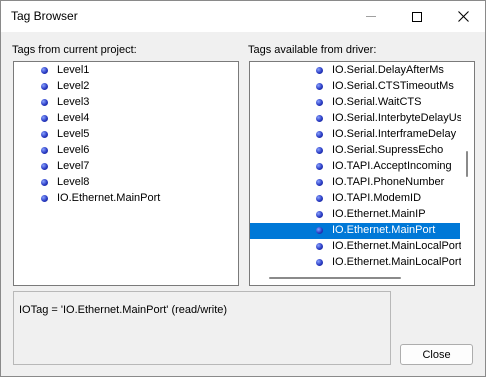 The image size is (486, 377). I want to click on list-item-label: Level7, so click(73, 166).